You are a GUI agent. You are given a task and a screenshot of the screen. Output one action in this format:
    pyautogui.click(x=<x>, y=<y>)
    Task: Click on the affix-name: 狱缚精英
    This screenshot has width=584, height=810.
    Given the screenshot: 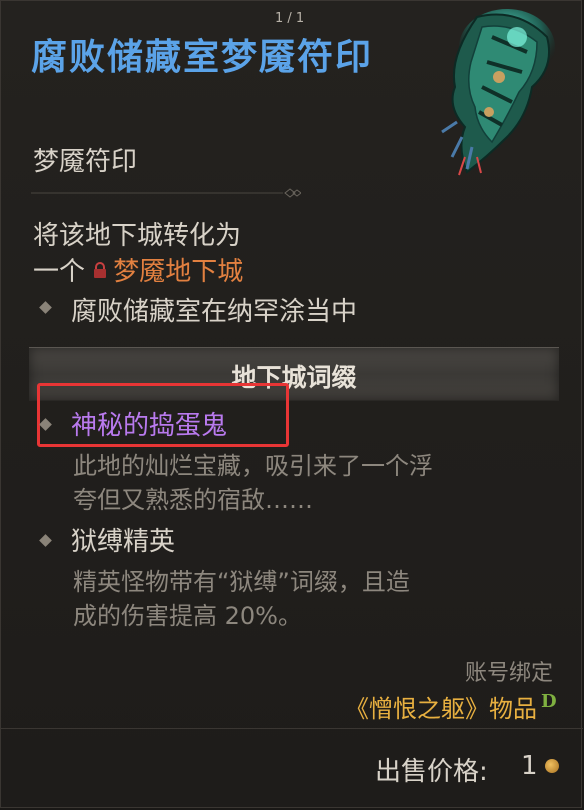 What is the action you would take?
    pyautogui.click(x=123, y=542)
    